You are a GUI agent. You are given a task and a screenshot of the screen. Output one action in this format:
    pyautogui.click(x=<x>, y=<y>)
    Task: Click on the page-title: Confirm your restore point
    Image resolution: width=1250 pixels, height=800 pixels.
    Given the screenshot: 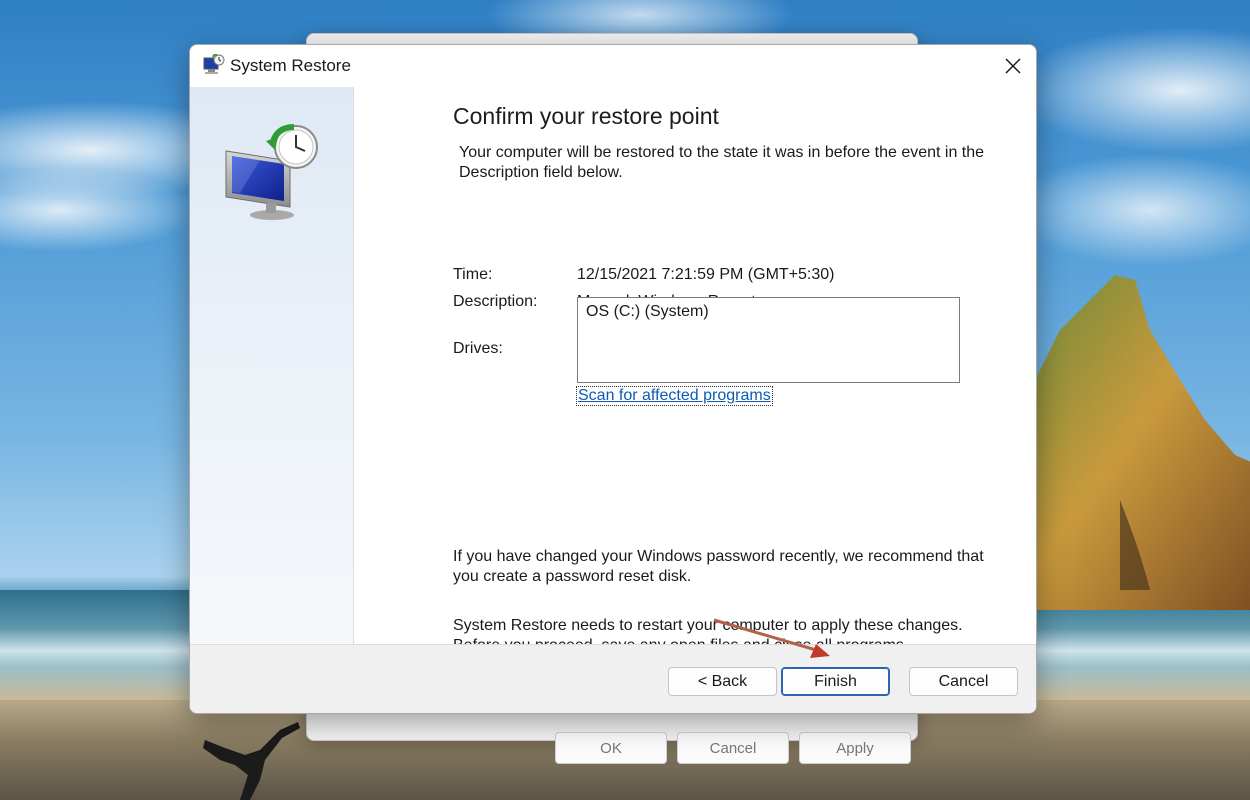 What is the action you would take?
    pyautogui.click(x=586, y=116)
    